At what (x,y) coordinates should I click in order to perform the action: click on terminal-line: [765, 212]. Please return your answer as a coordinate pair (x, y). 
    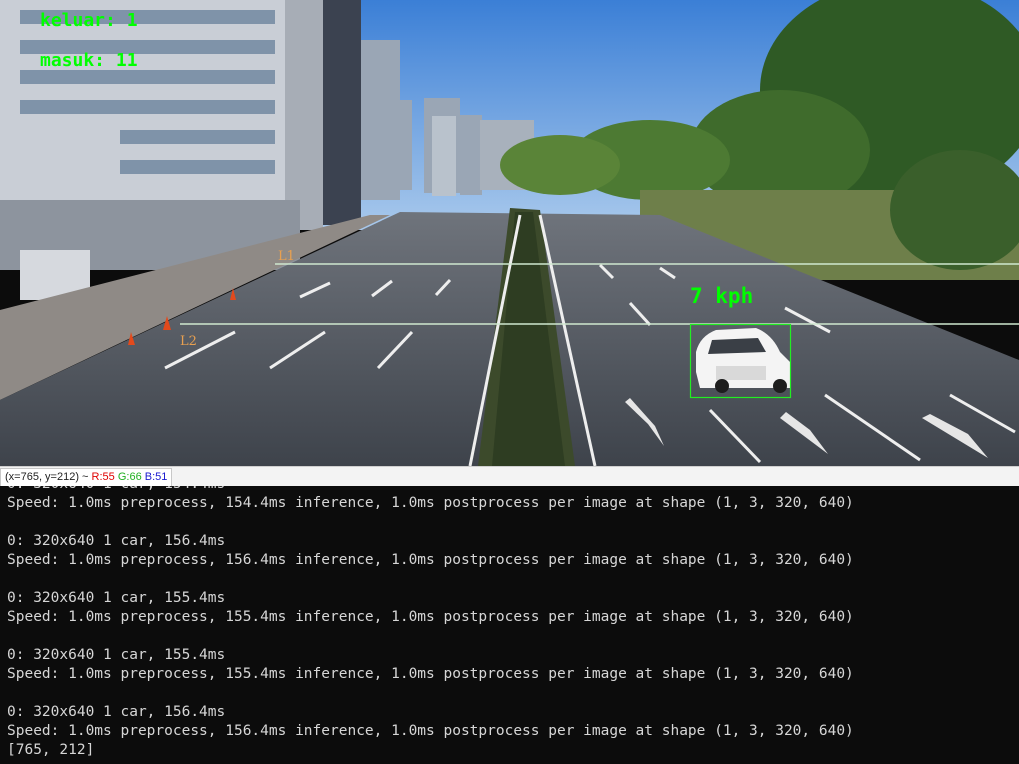
    Looking at the image, I should click on (51, 750).